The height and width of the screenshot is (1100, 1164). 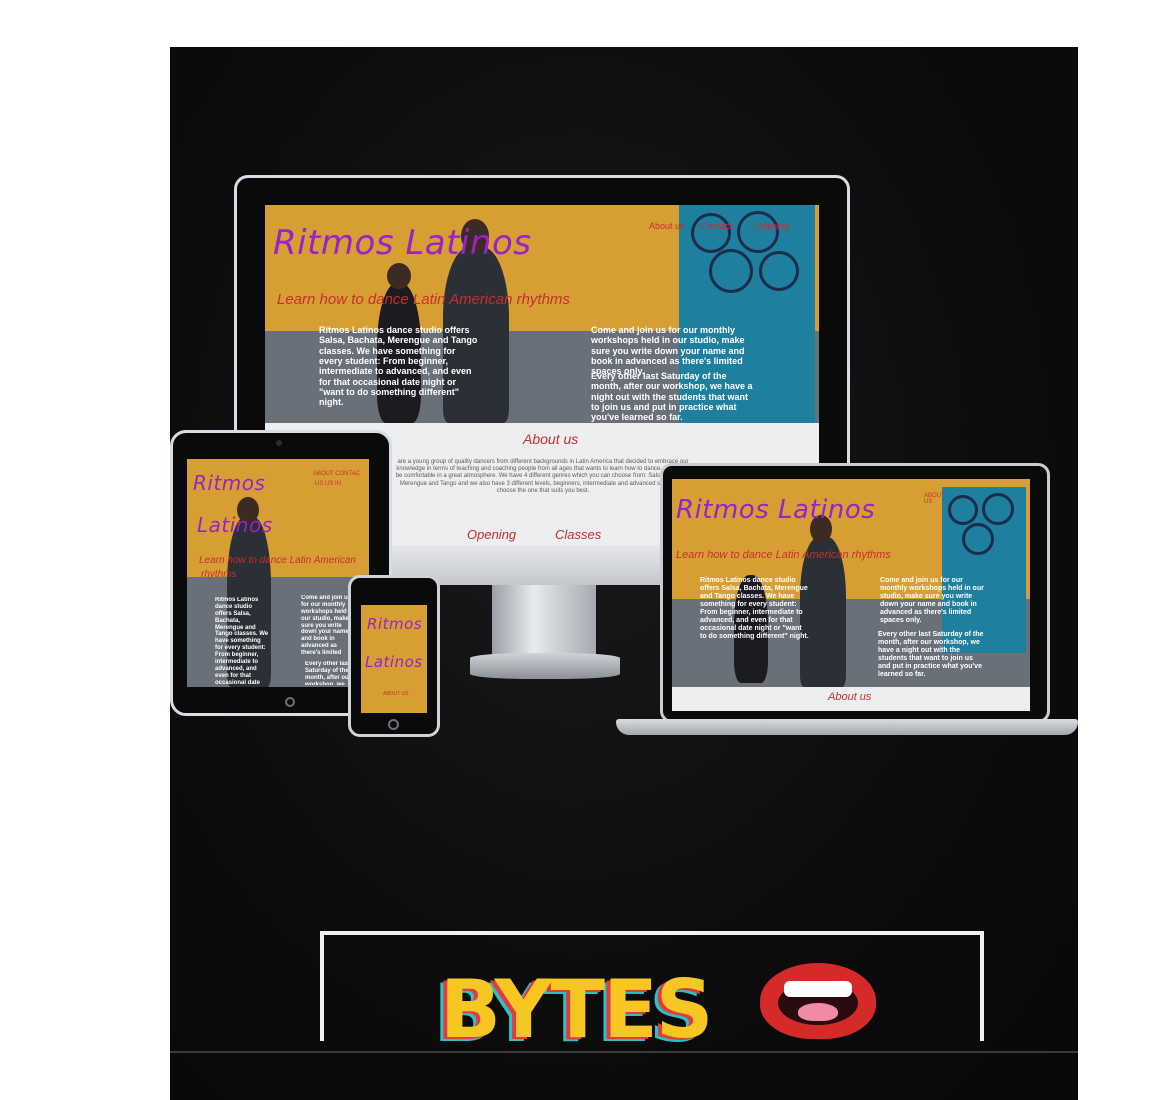 I want to click on phone-brand-line1: Ritmos, so click(x=394, y=624).